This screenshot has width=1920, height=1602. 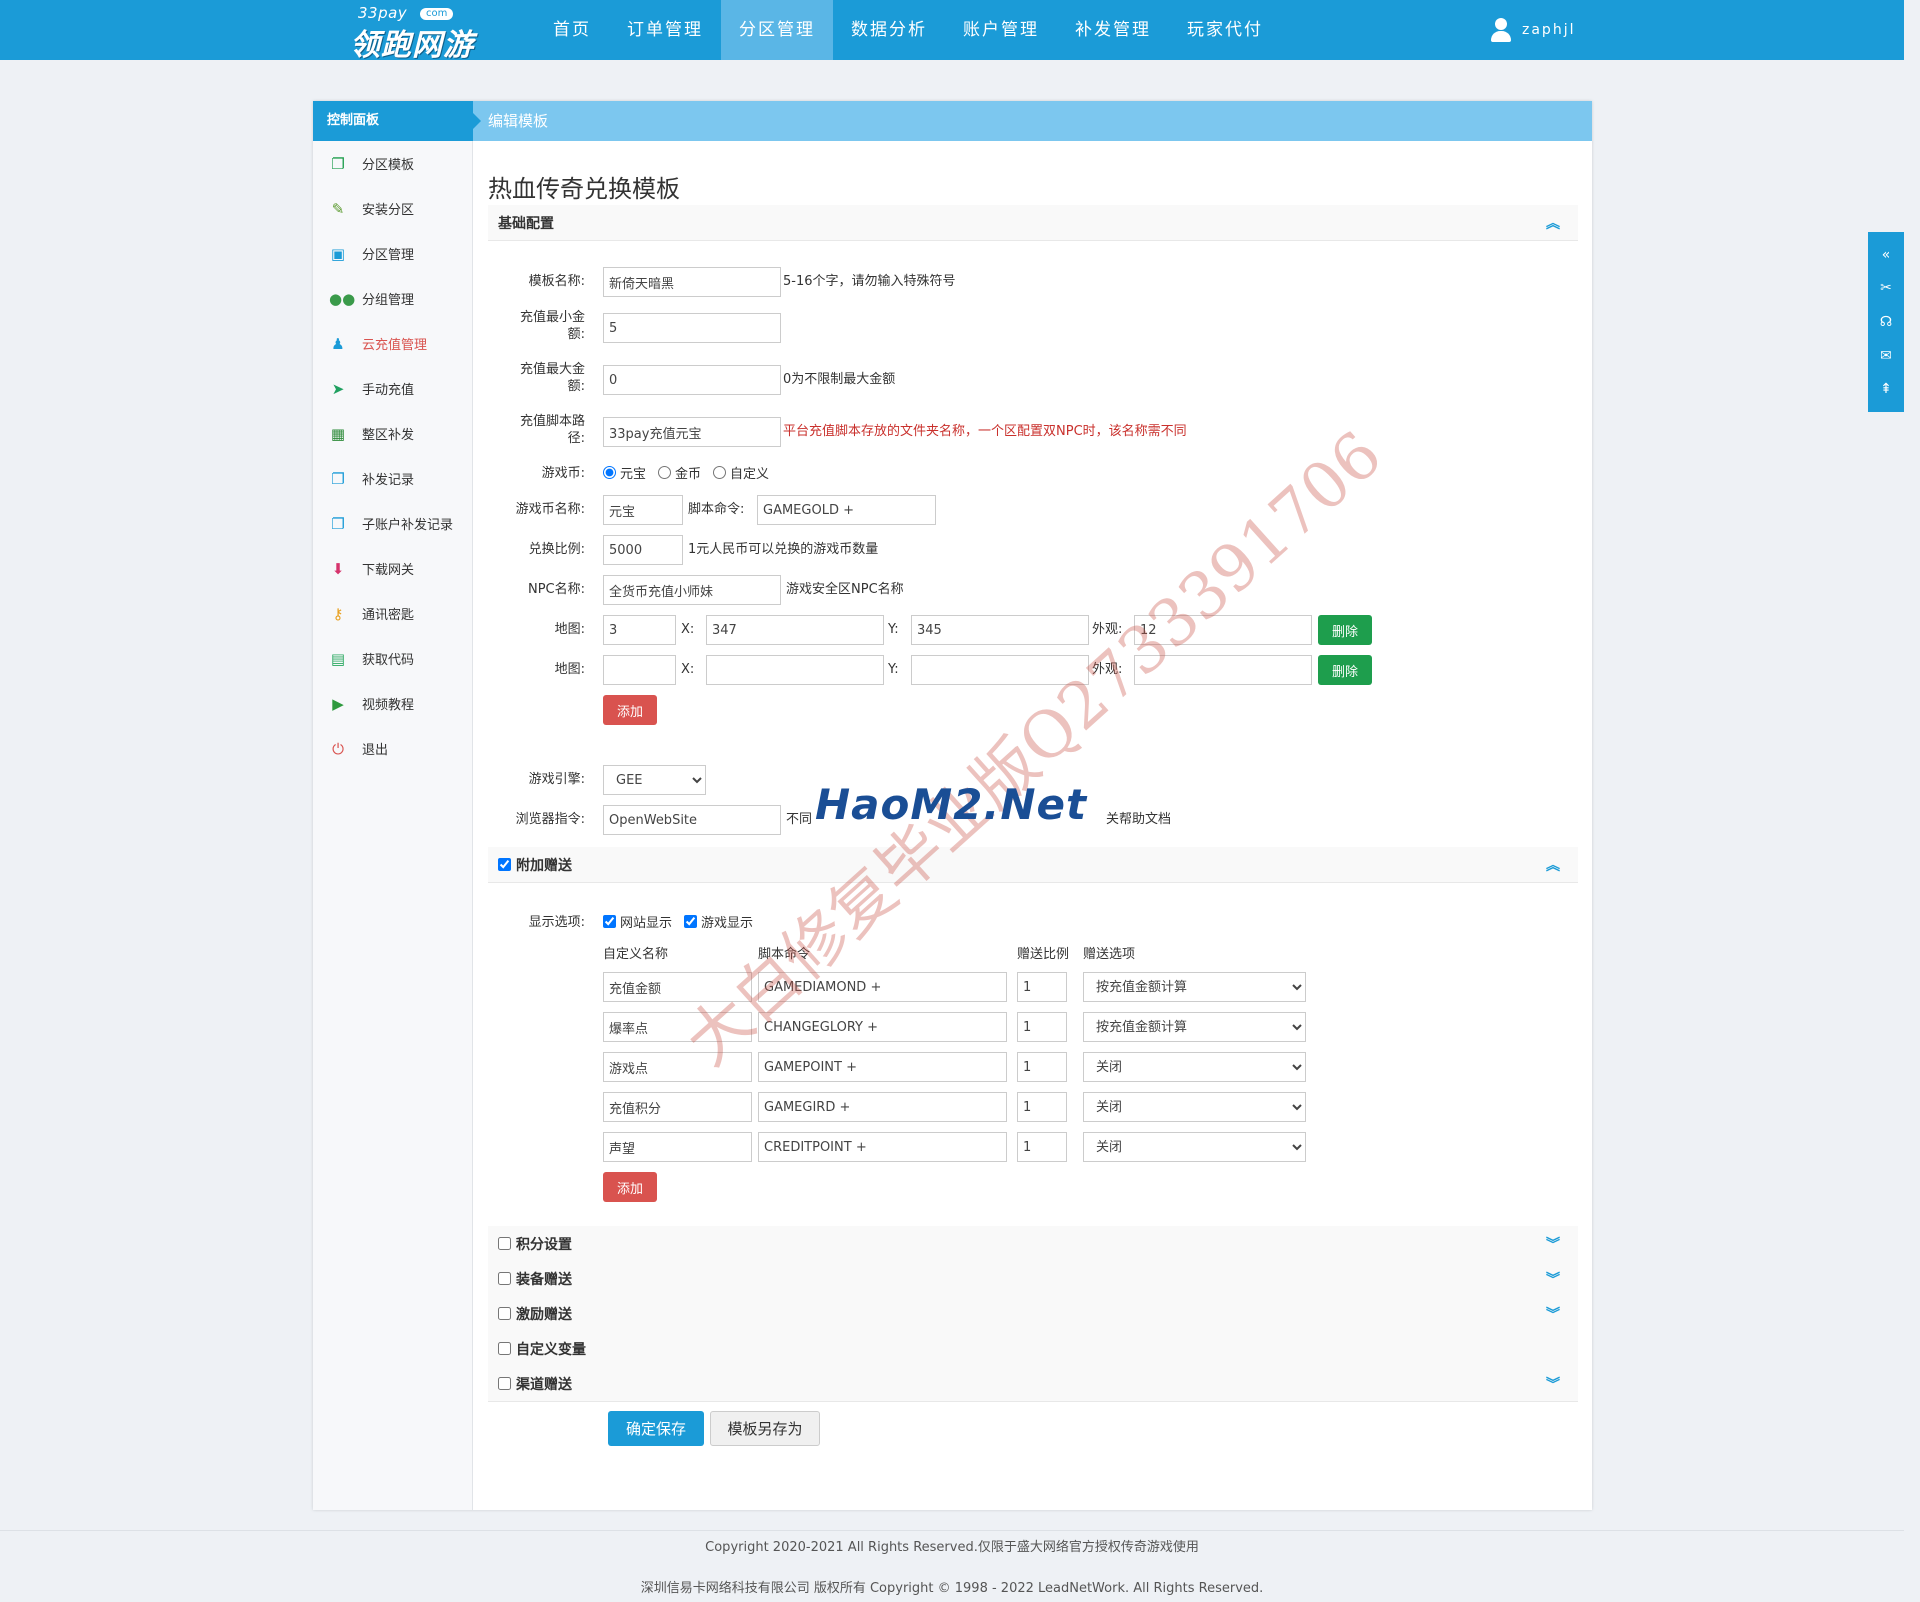 I want to click on script-command-input, so click(x=846, y=510).